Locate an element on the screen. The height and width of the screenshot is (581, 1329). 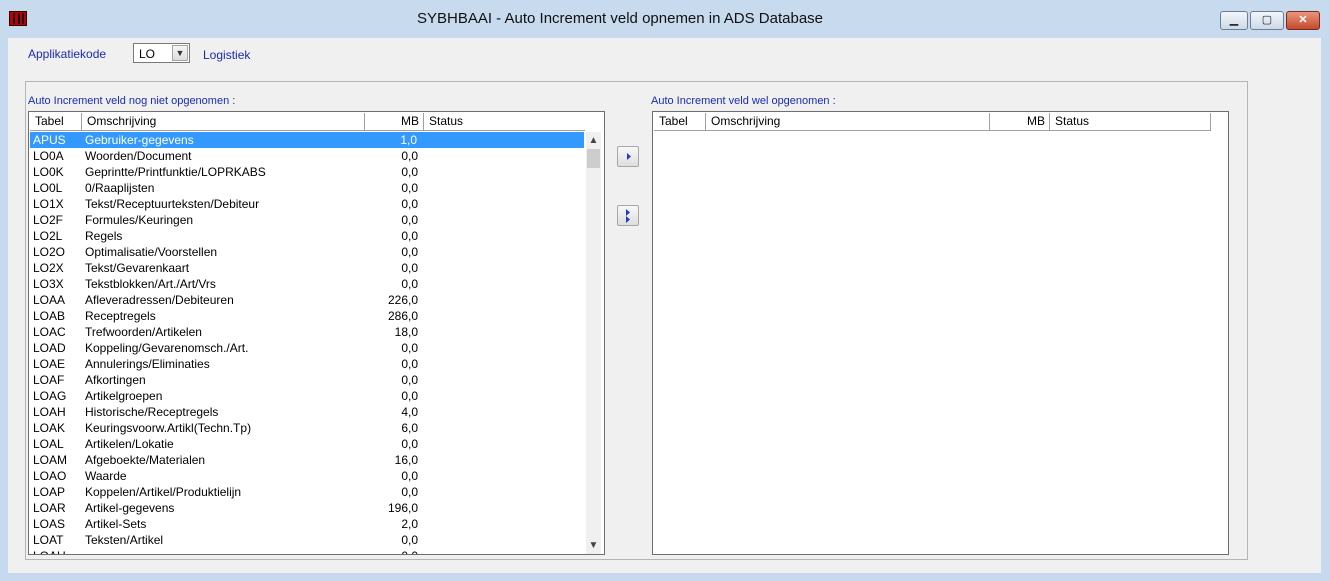
table-row: LOAF Afkortingen 0,0 is located at coordinates (307, 380).